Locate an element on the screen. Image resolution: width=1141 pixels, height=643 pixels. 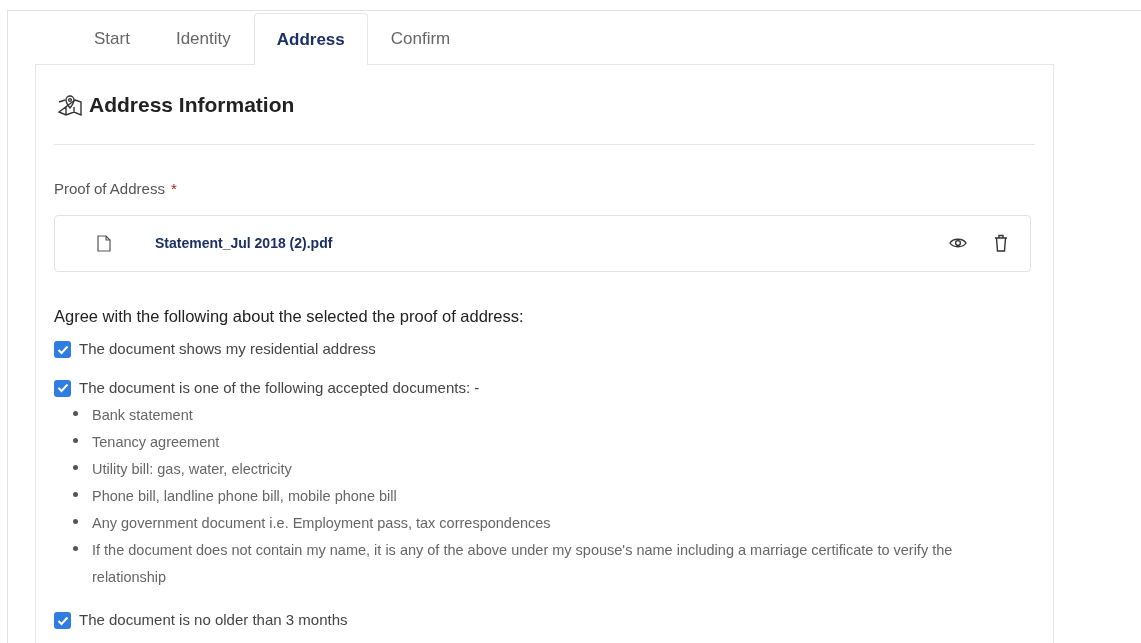
tab: Confirm is located at coordinates (420, 39).